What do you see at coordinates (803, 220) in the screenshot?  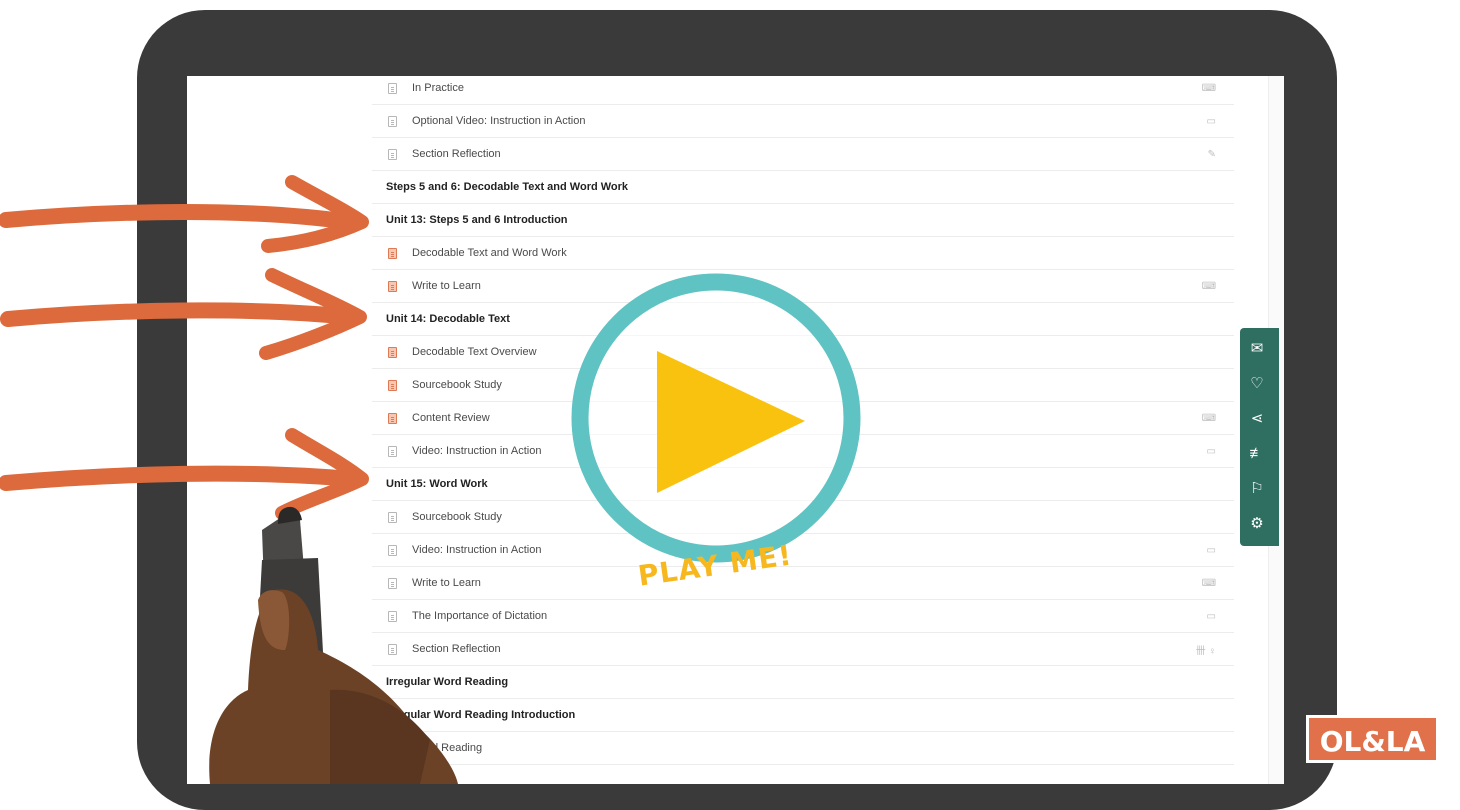 I see `section-header: Unit 13: Steps 5 and 6 Introduction` at bounding box center [803, 220].